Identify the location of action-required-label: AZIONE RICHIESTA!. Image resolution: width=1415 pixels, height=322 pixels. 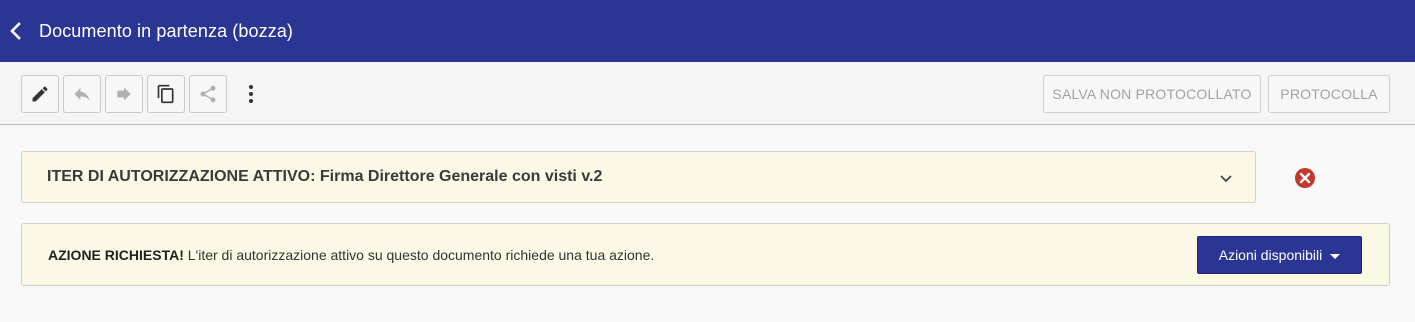
(116, 254).